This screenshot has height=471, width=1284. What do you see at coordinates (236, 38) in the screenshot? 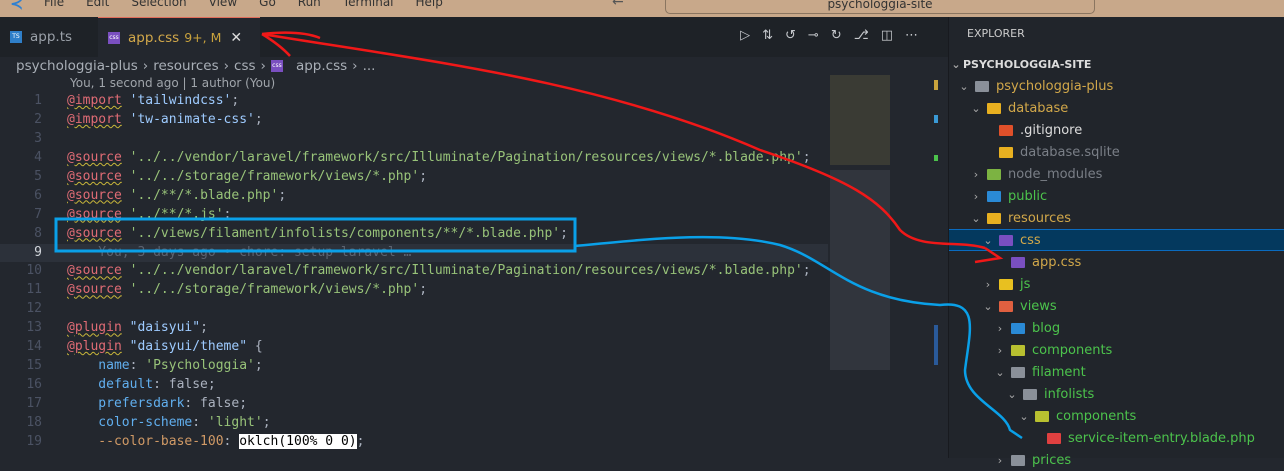
I see `close-icon: ✕` at bounding box center [236, 38].